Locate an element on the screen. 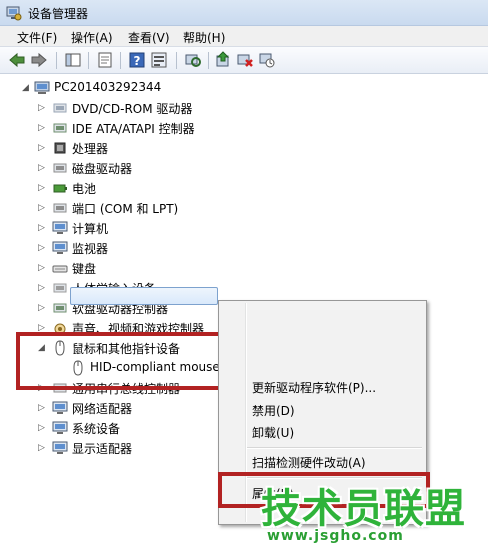 This screenshot has height=548, width=488. menu-action: 操作(A) is located at coordinates (92, 37).